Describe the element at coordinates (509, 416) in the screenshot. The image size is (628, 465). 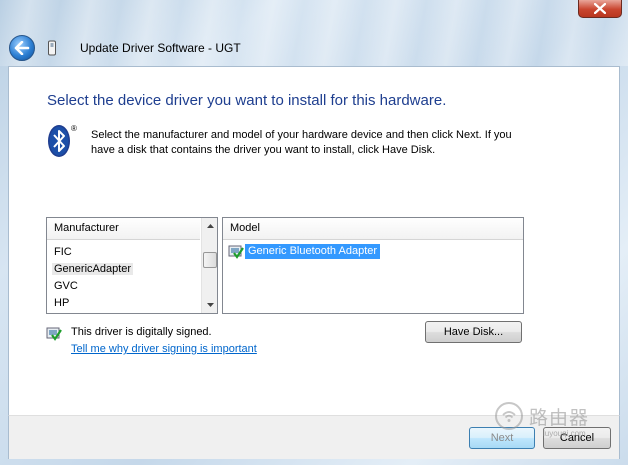
I see `wifi-icon` at that location.